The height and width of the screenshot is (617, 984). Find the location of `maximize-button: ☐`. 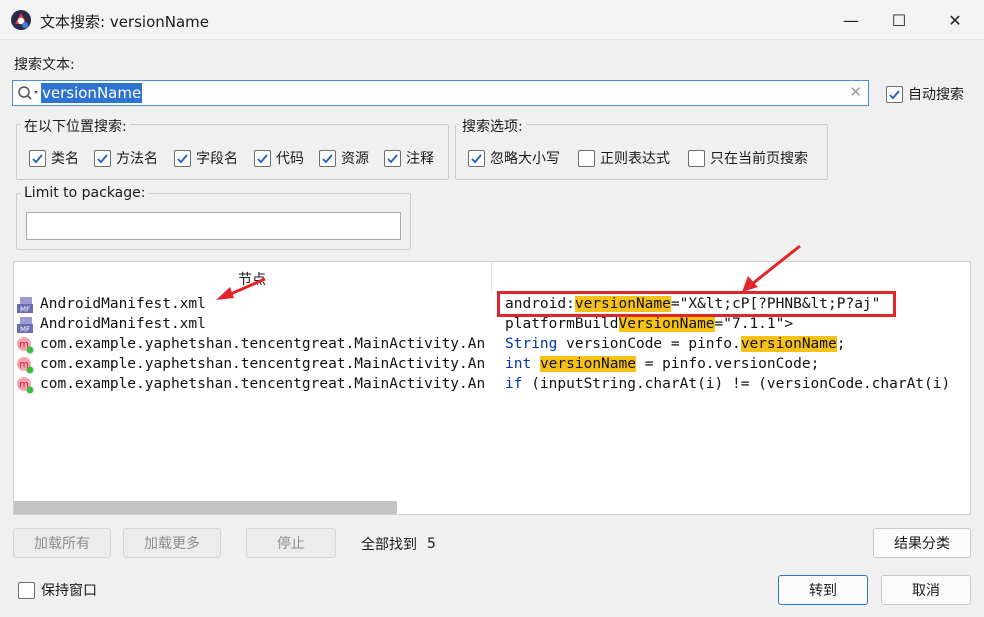

maximize-button: ☐ is located at coordinates (899, 20).